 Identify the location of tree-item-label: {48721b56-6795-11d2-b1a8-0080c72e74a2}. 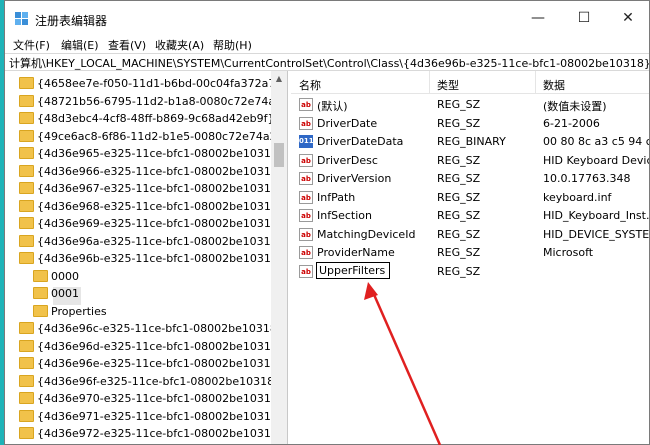
(162, 101).